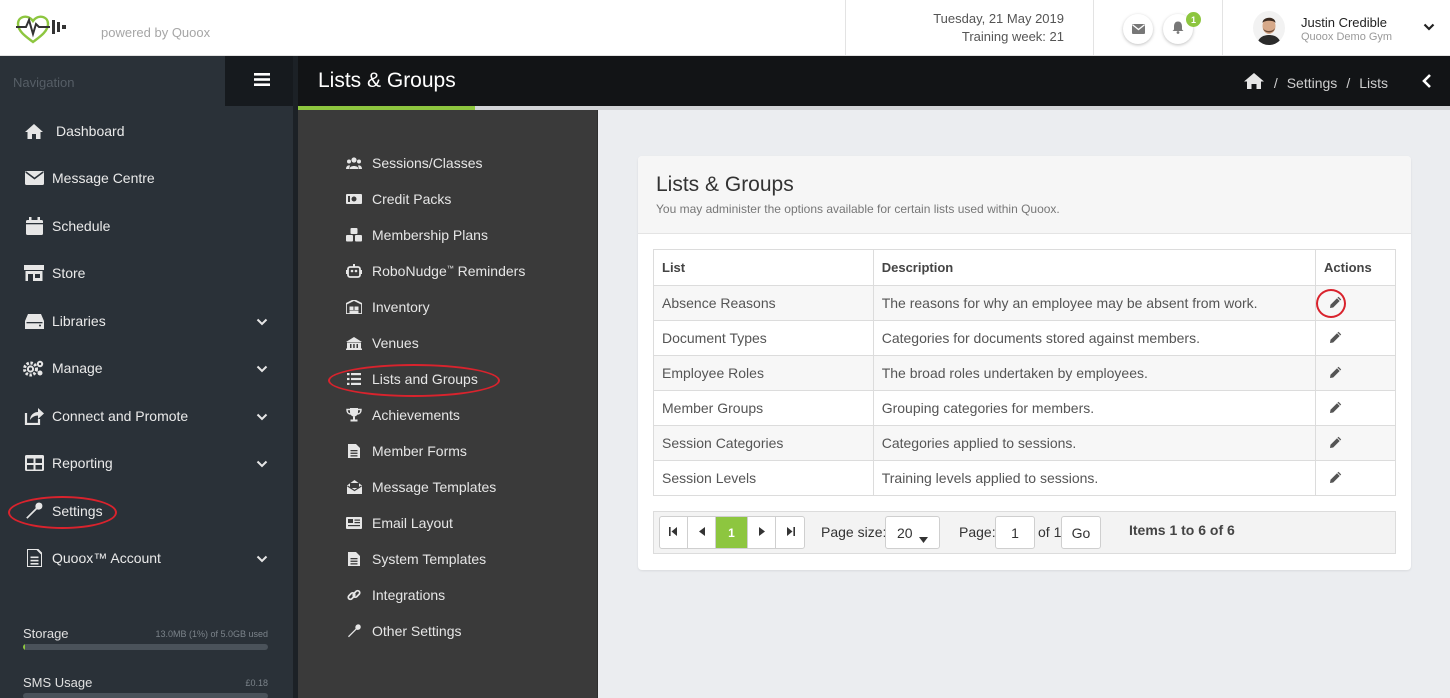  Describe the element at coordinates (1094, 478) in the screenshot. I see `description-cell: Training levels applied to sessions.` at that location.